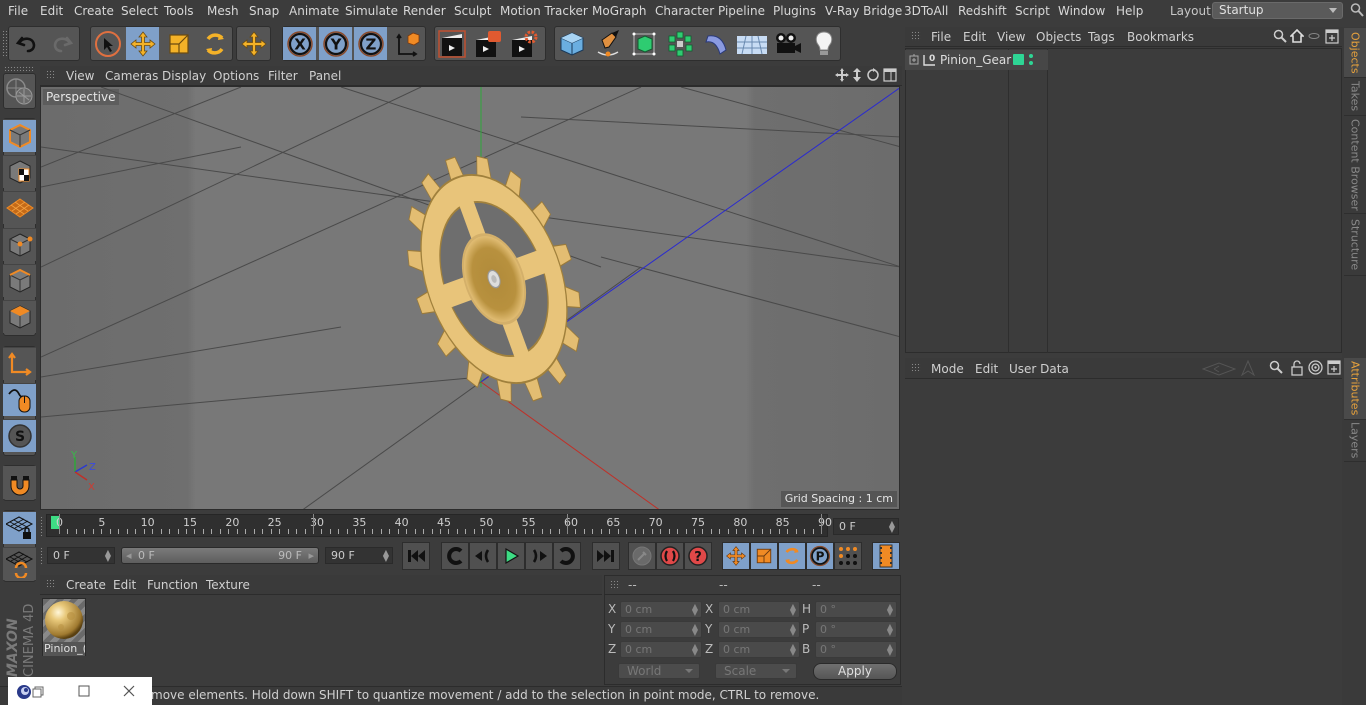  What do you see at coordinates (407, 43) in the screenshot?
I see `coordinate-system-button` at bounding box center [407, 43].